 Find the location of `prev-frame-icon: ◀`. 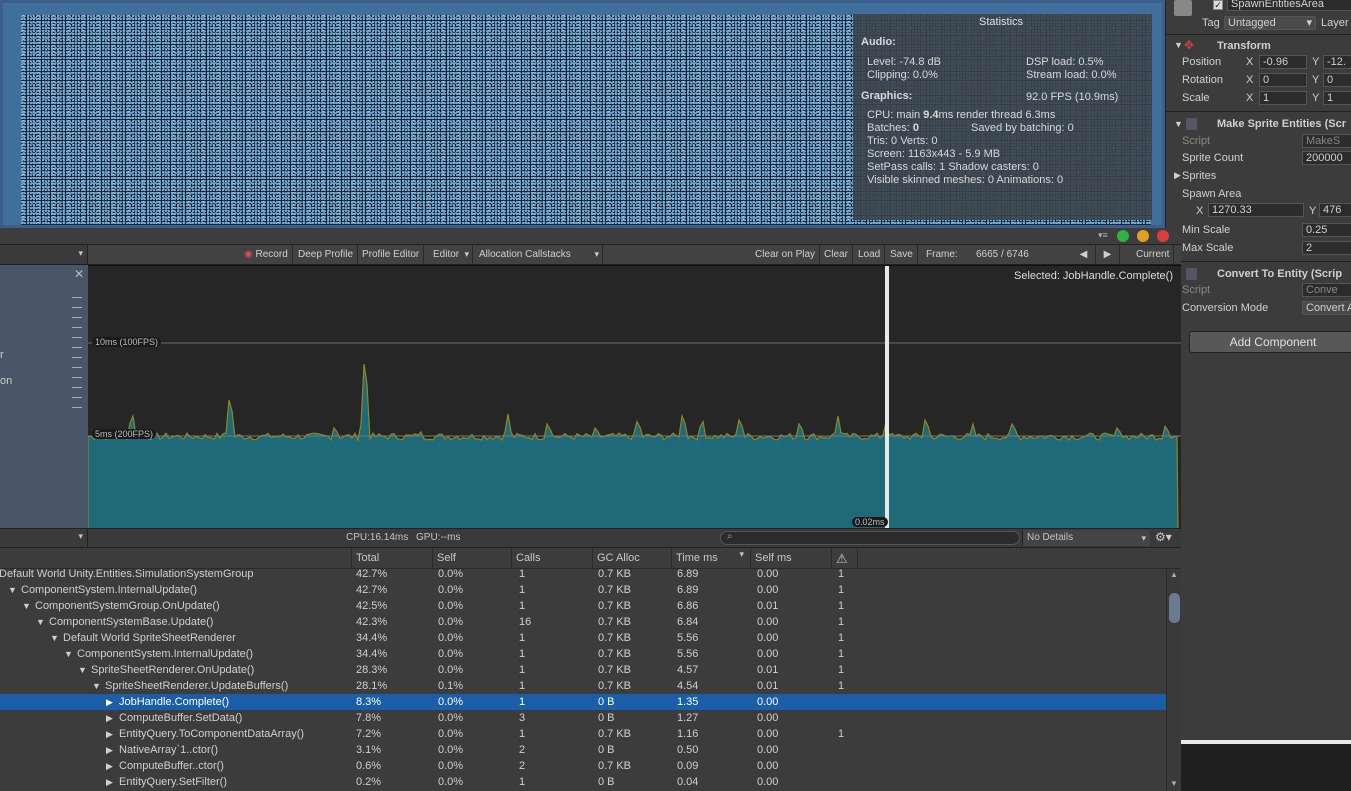

prev-frame-icon: ◀ is located at coordinates (1084, 254).